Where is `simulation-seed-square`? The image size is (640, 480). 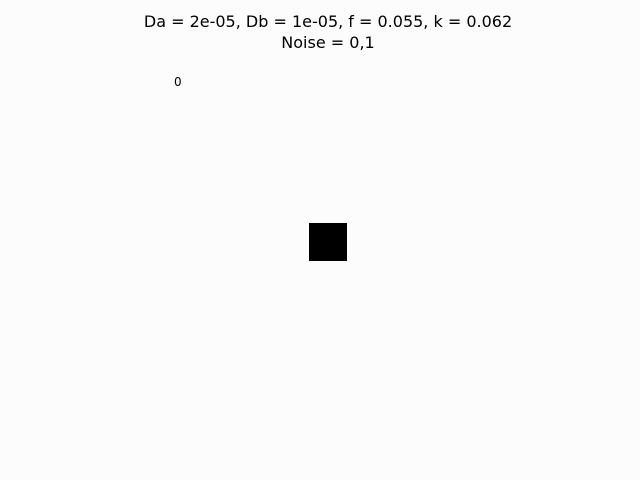
simulation-seed-square is located at coordinates (328, 242).